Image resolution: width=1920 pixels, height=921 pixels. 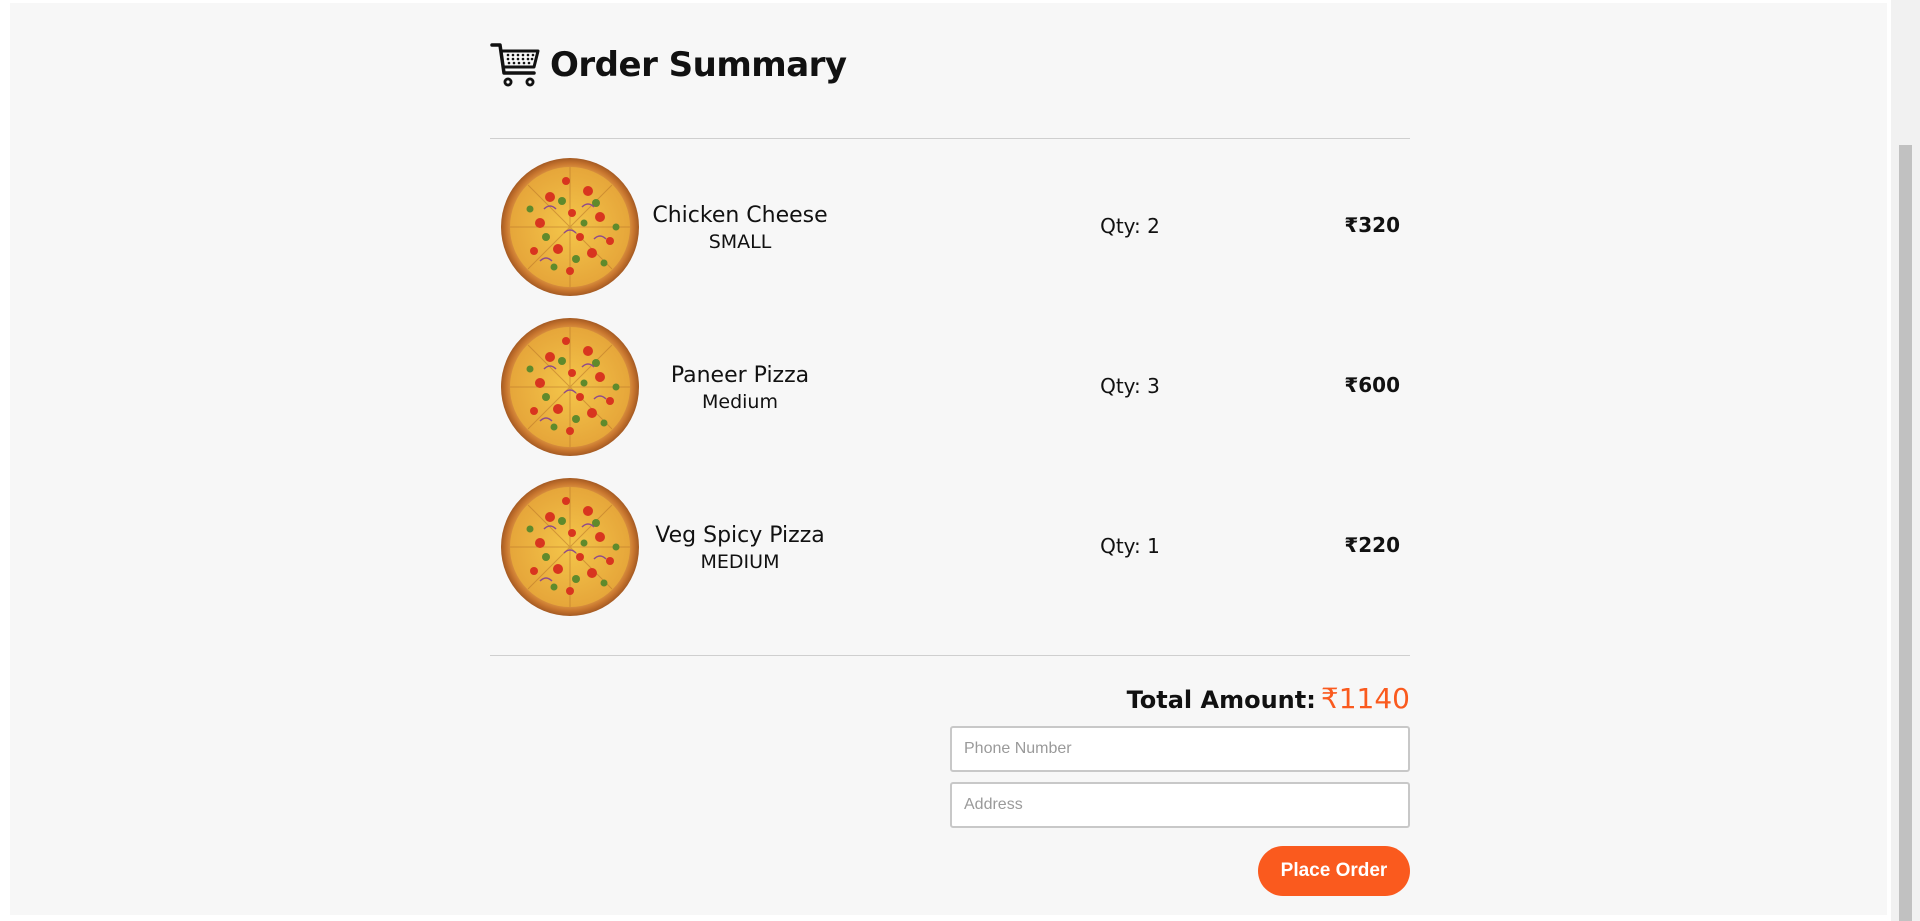 I want to click on checkout-form-address, so click(x=1180, y=805).